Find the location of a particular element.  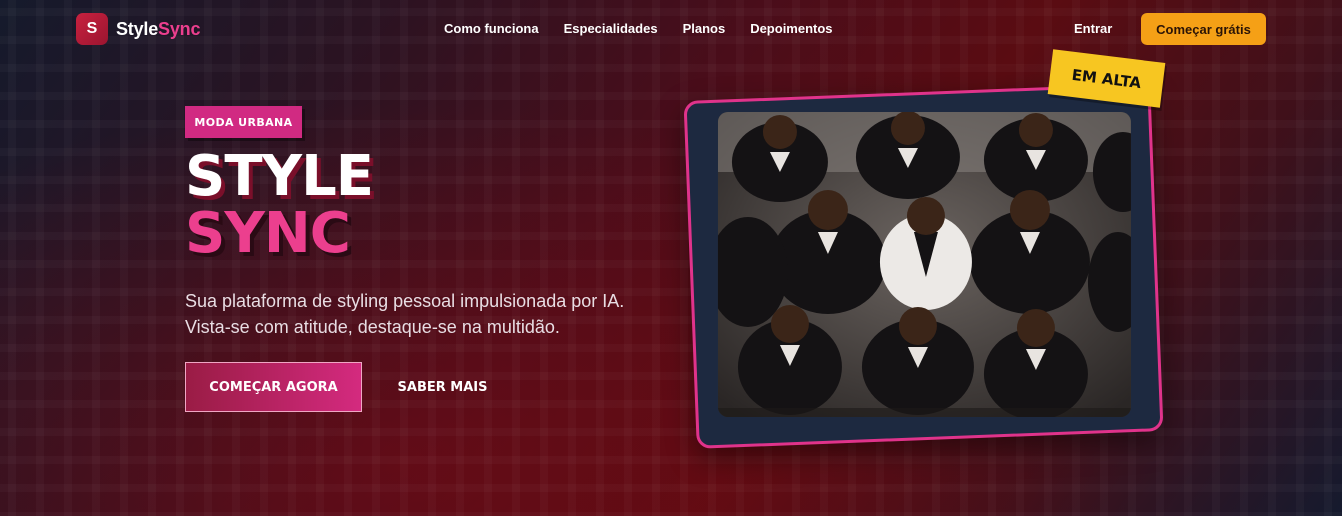

hero-title-line1: STYLE is located at coordinates (279, 176).